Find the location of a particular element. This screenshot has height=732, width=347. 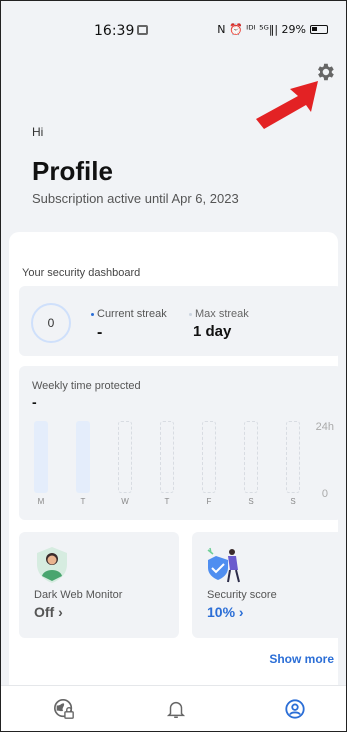

globe-lock-icon is located at coordinates (64, 709).